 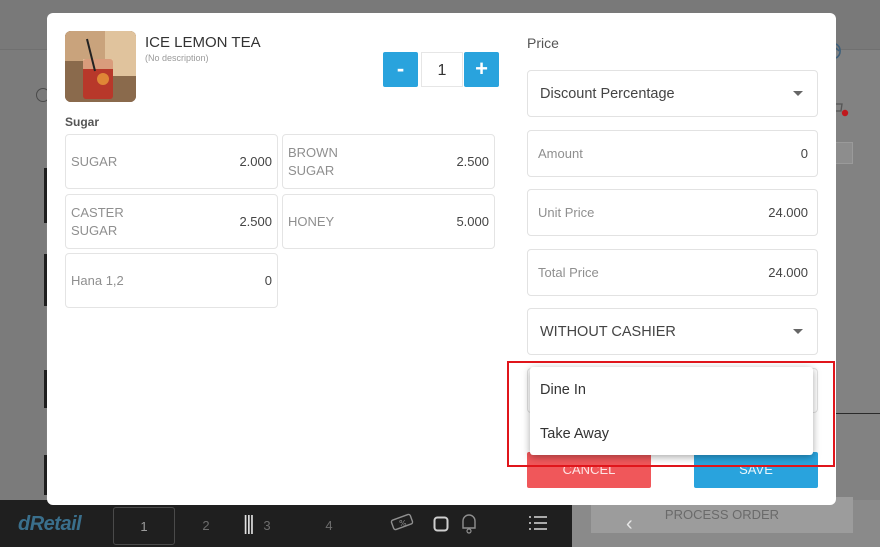 What do you see at coordinates (441, 526) in the screenshot?
I see `square-icon` at bounding box center [441, 526].